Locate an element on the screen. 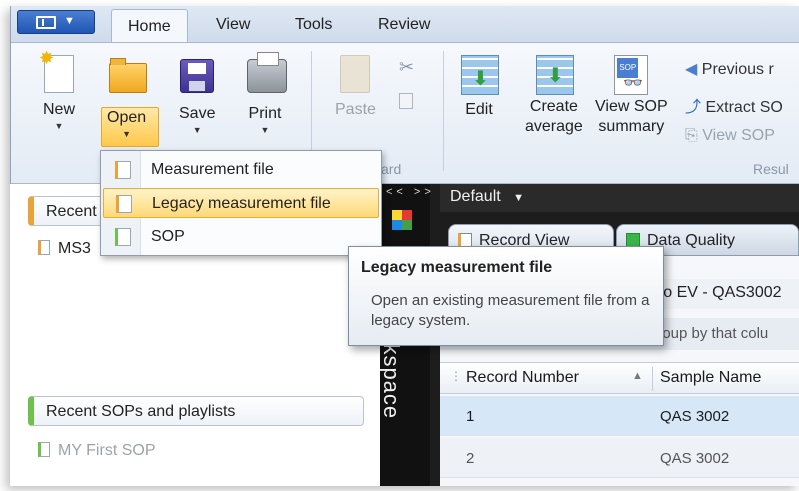 The height and width of the screenshot is (491, 799). legacy-file-icon is located at coordinates (124, 204).